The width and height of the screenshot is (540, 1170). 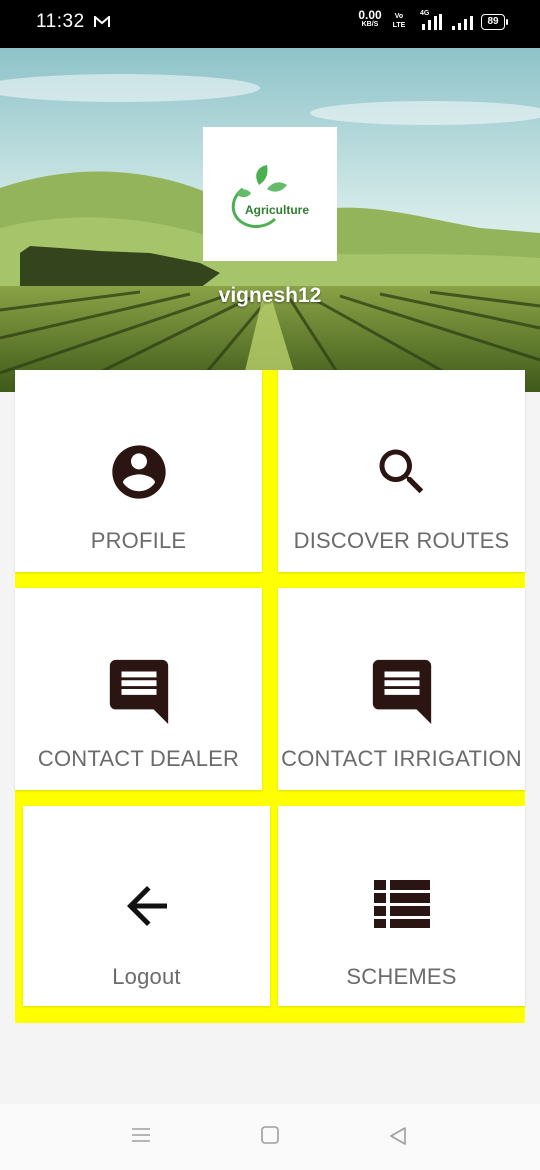 I want to click on home-icon, so click(x=270, y=1137).